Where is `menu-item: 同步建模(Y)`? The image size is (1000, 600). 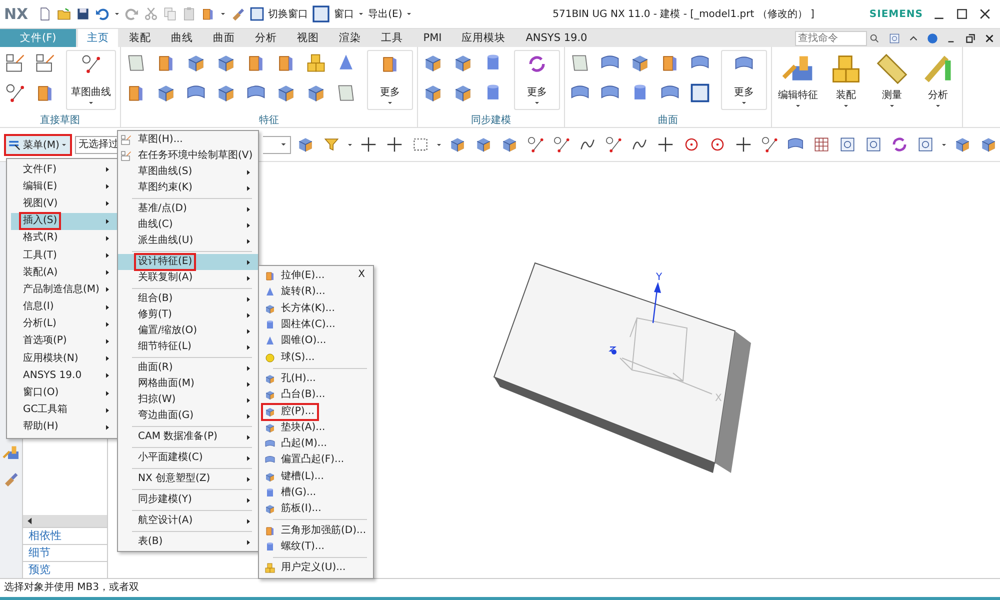 menu-item: 同步建模(Y) is located at coordinates (188, 500).